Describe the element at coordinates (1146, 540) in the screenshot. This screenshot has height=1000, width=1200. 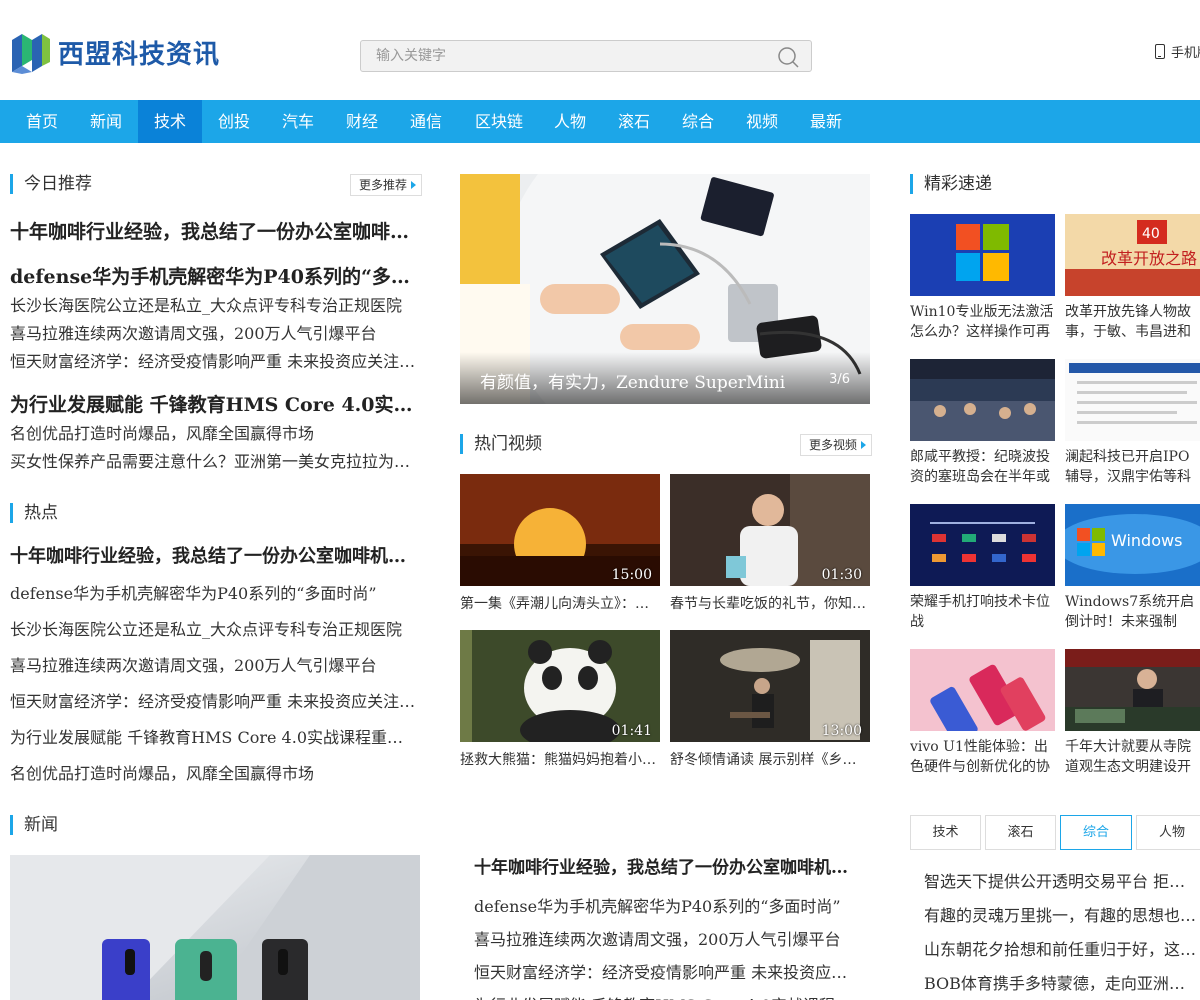
I see `windows-thumb-logo: Windows` at that location.